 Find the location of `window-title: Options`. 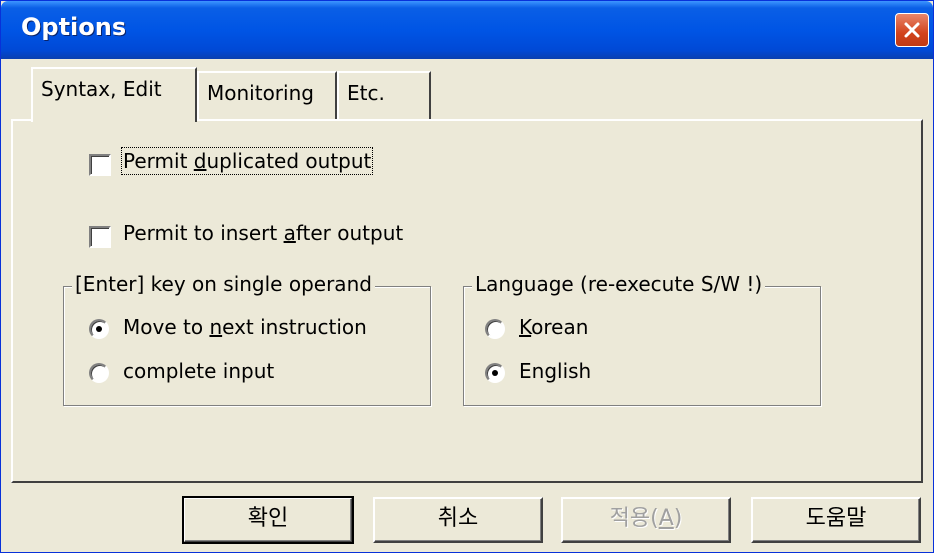

window-title: Options is located at coordinates (74, 27).